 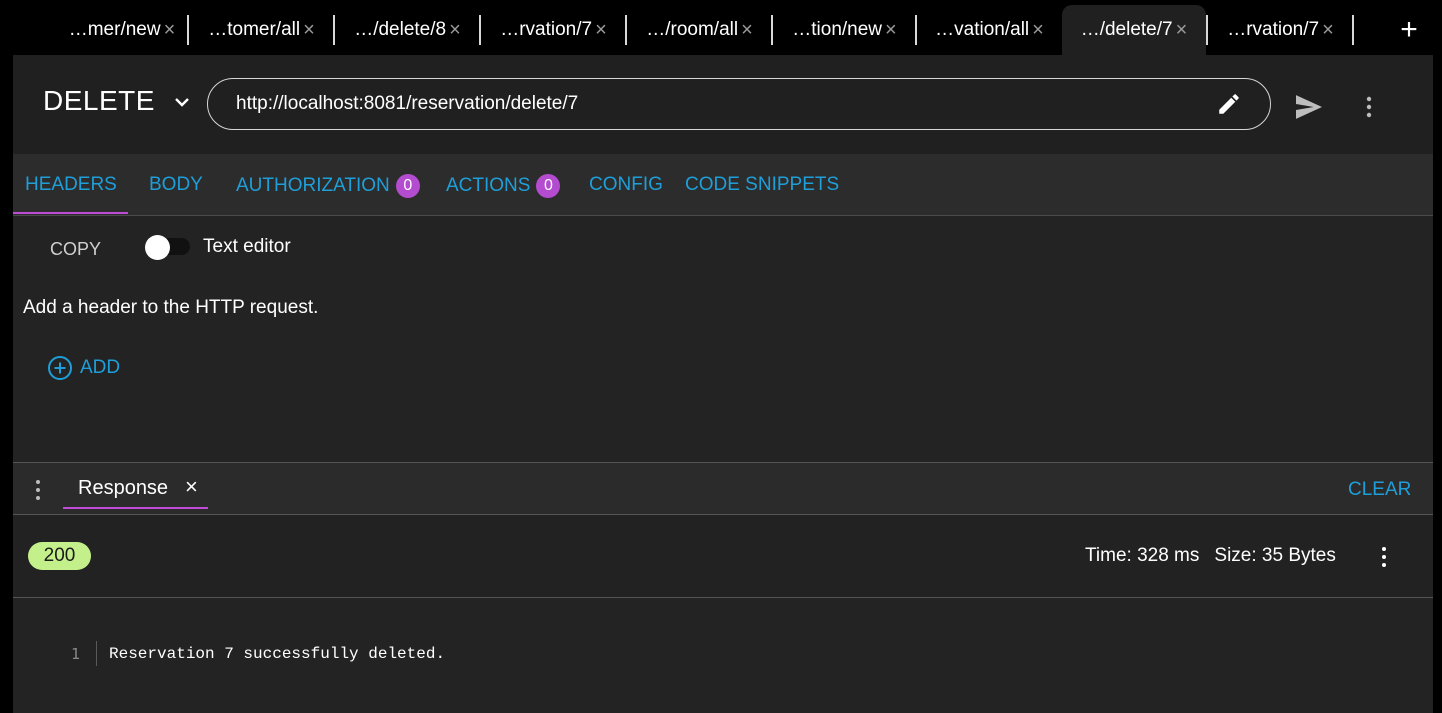 What do you see at coordinates (171, 307) in the screenshot?
I see `headers-help-text: Add a header to the HTTP request.` at bounding box center [171, 307].